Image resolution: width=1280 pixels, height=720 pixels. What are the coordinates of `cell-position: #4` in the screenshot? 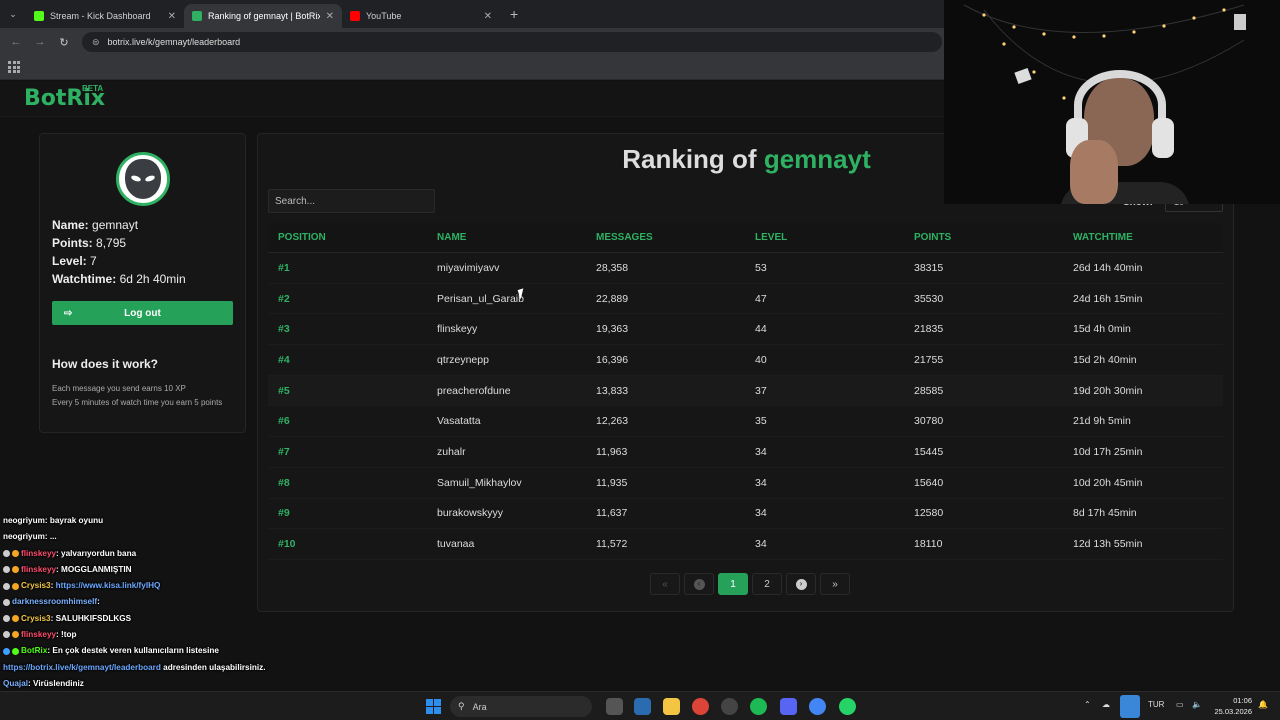 It's located at (284, 359).